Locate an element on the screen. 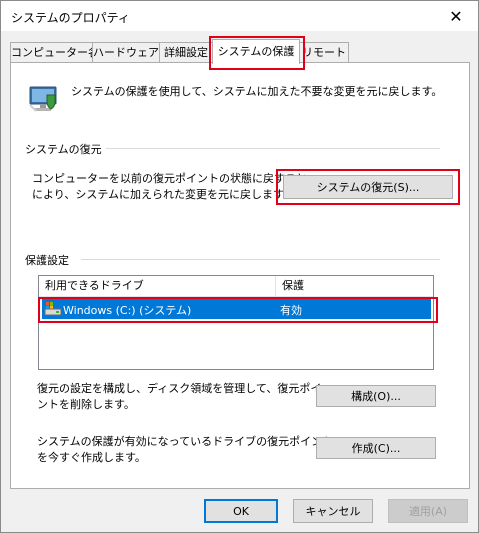 The width and height of the screenshot is (479, 533). tab-hardware: ハードウェア is located at coordinates (126, 52).